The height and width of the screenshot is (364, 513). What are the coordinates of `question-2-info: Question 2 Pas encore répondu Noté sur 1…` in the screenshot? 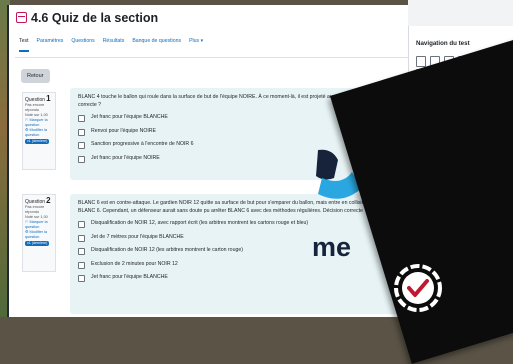 It's located at (39, 233).